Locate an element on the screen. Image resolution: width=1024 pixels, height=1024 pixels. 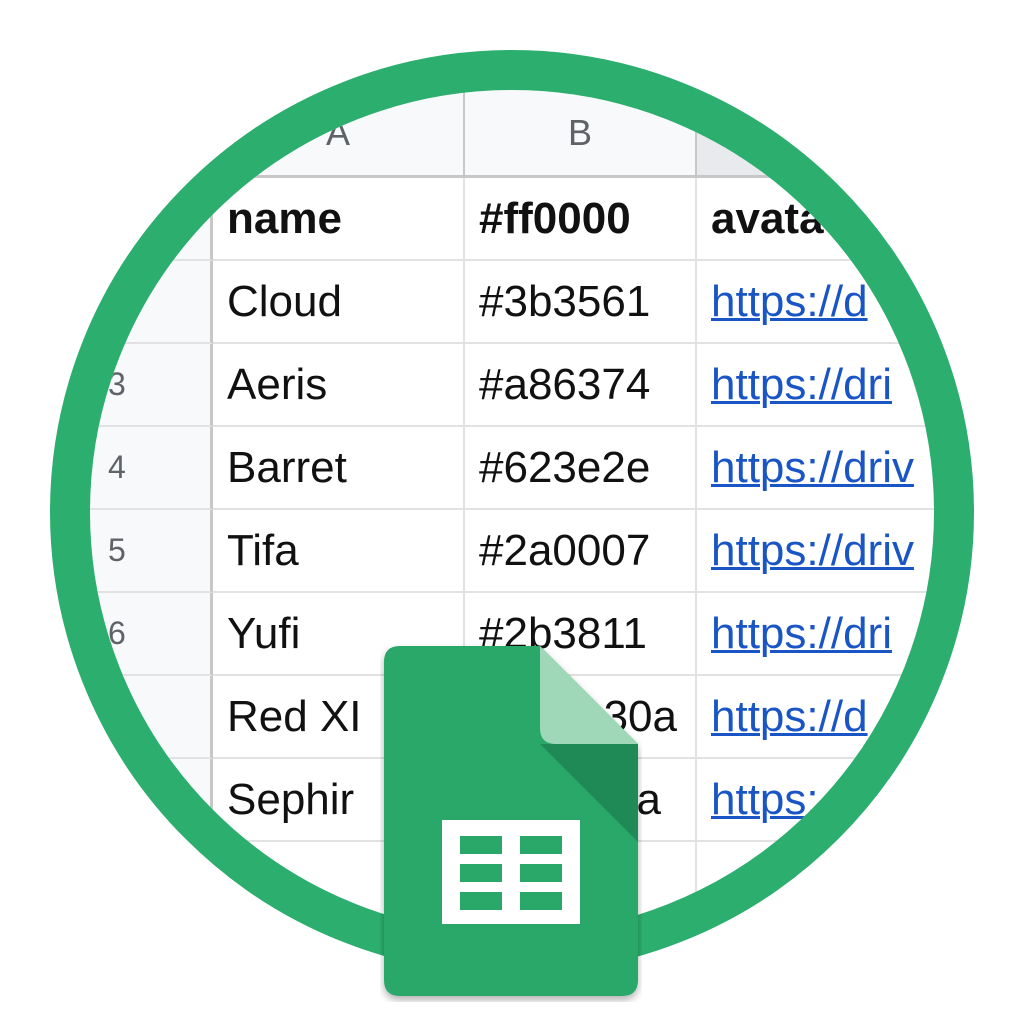
cell-color: #2a0007 is located at coordinates (581, 551).